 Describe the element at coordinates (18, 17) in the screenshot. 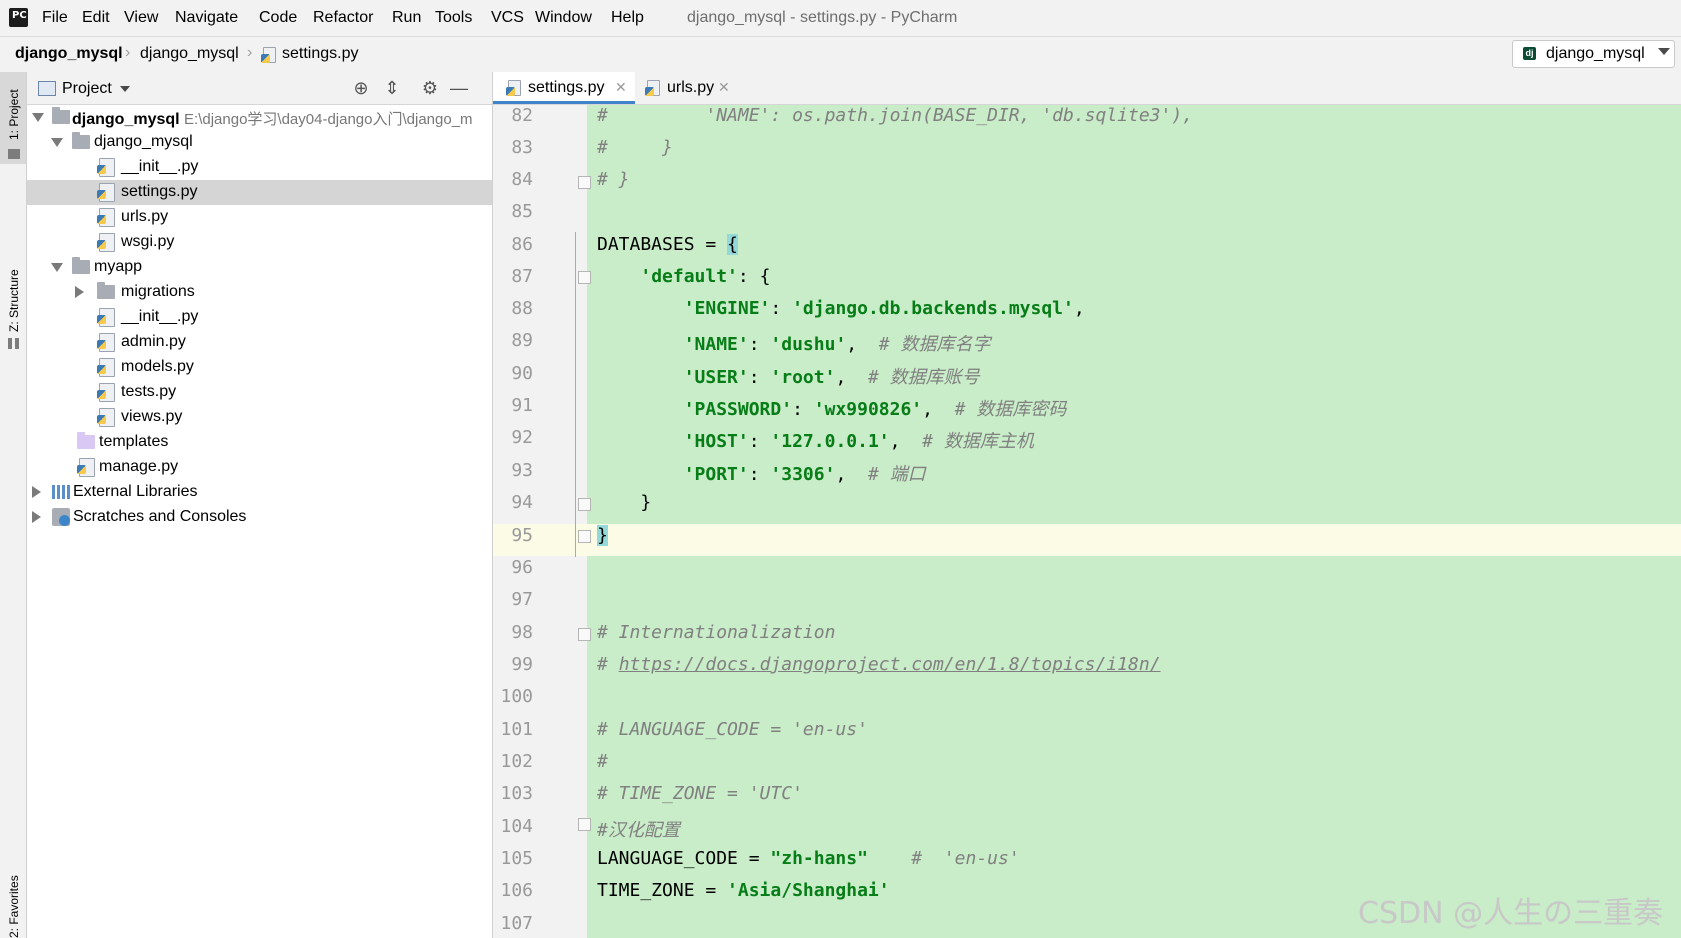

I see `pycharm-logo-icon: PC` at that location.